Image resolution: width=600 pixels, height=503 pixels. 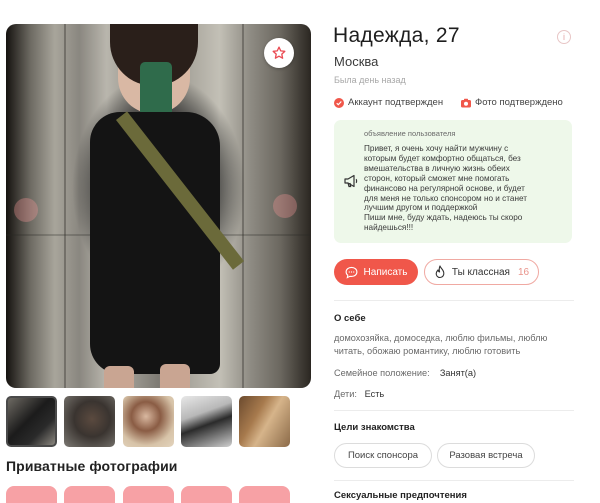 What do you see at coordinates (285, 206) in the screenshot?
I see `next-photo-button` at bounding box center [285, 206].